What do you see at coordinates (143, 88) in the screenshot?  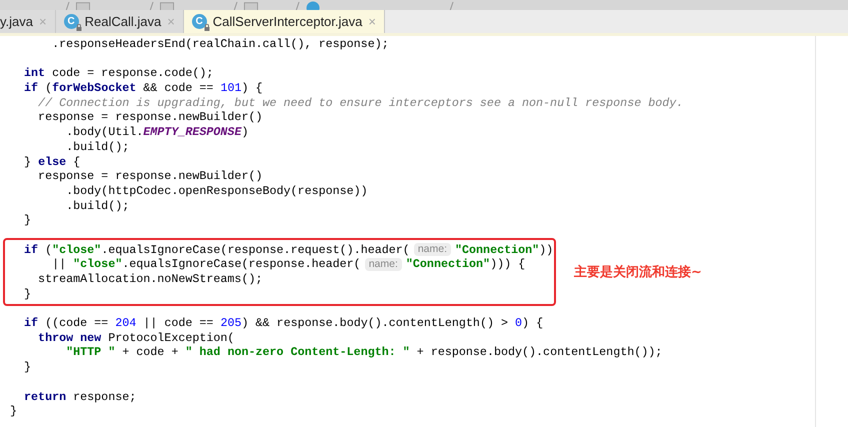 I see `code-text: if (forWebSocket && code == 101) {` at bounding box center [143, 88].